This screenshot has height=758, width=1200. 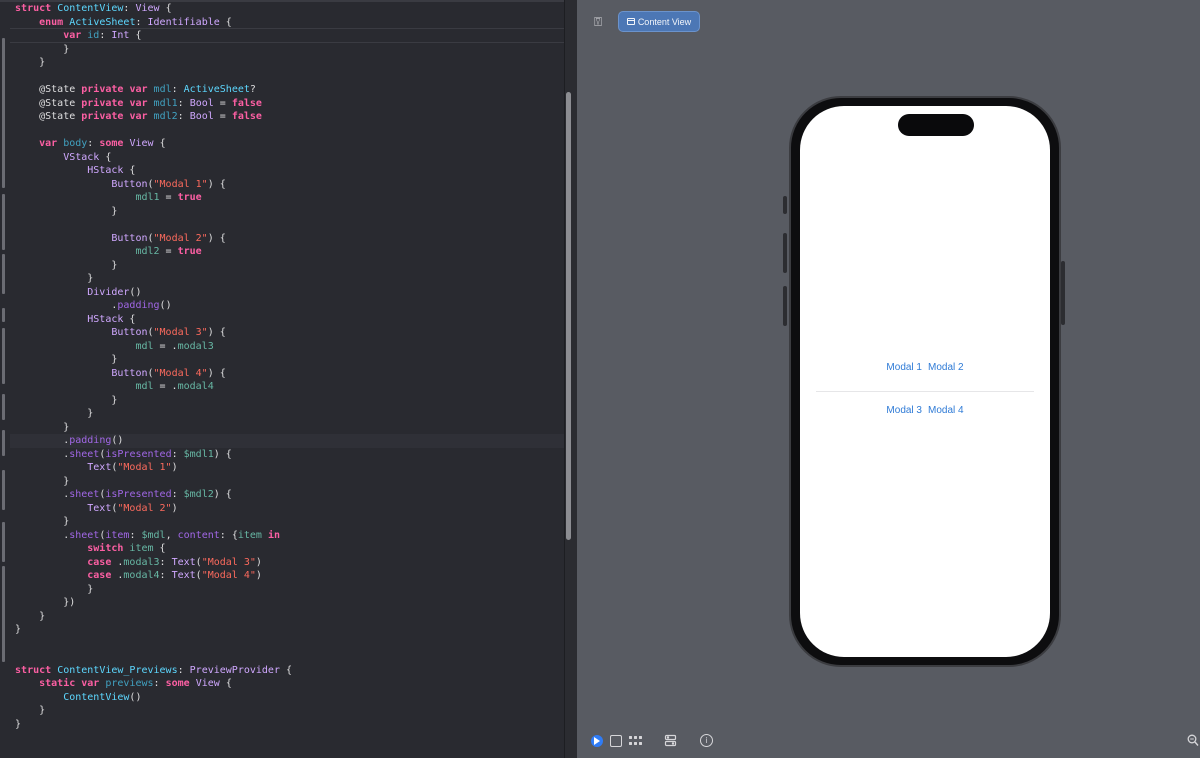 What do you see at coordinates (147, 455) in the screenshot?
I see `code-line: .sheet(isPresented: $mdl1) {` at bounding box center [147, 455].